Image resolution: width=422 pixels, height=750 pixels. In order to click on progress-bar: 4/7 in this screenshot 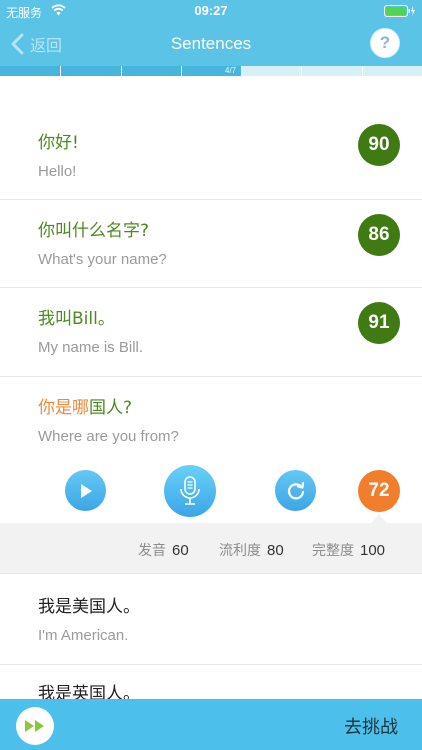, I will do `click(211, 71)`.